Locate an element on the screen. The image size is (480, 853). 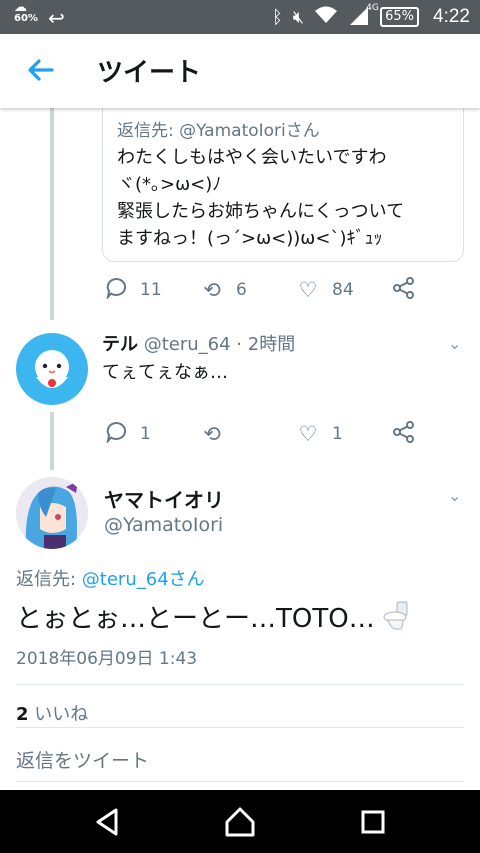
retweet-count: 6 is located at coordinates (241, 290).